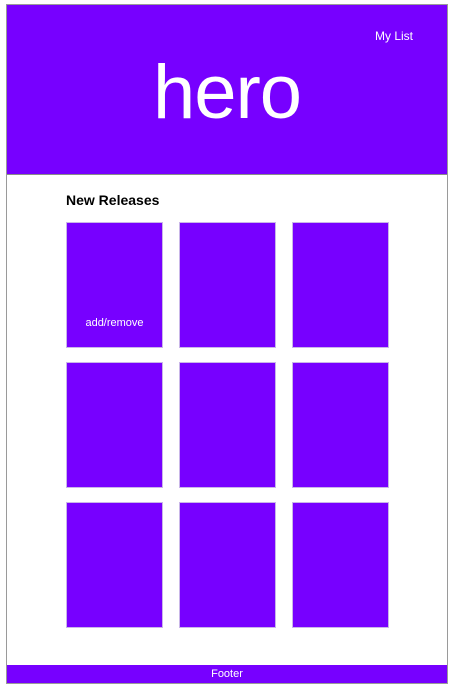 The image size is (458, 689). Describe the element at coordinates (114, 285) in the screenshot. I see `release-card: add/remove` at that location.